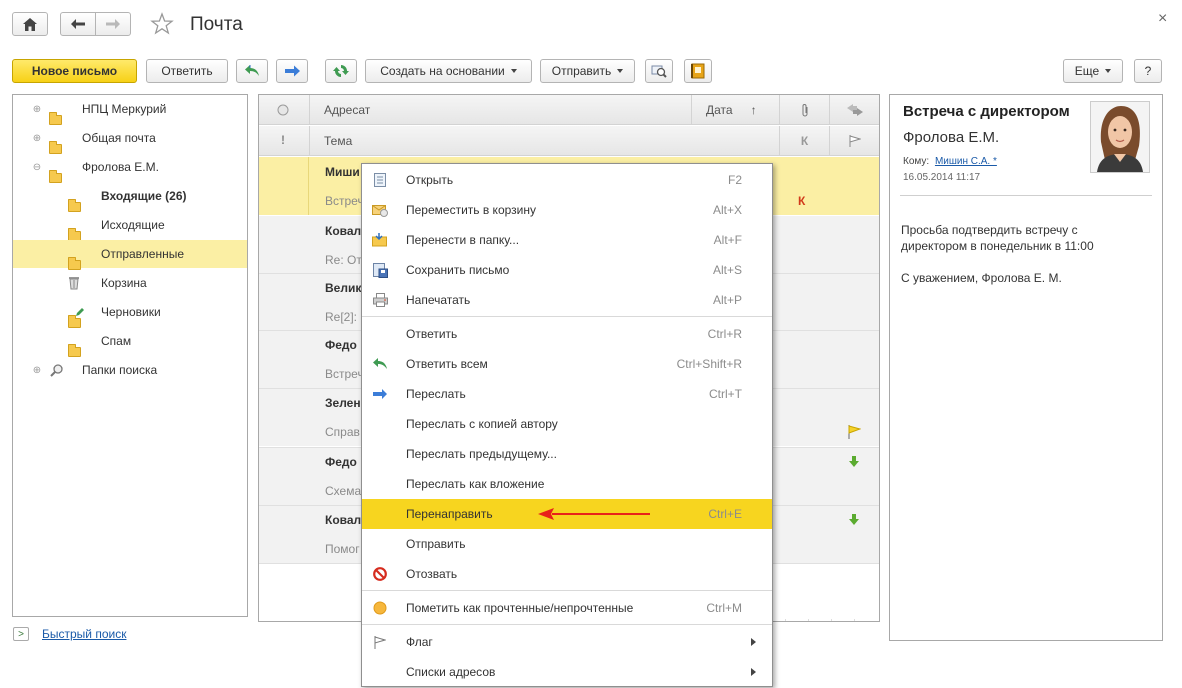 This screenshot has width=1182, height=688. Describe the element at coordinates (380, 210) in the screenshot. I see `trash-move-icon` at that location.